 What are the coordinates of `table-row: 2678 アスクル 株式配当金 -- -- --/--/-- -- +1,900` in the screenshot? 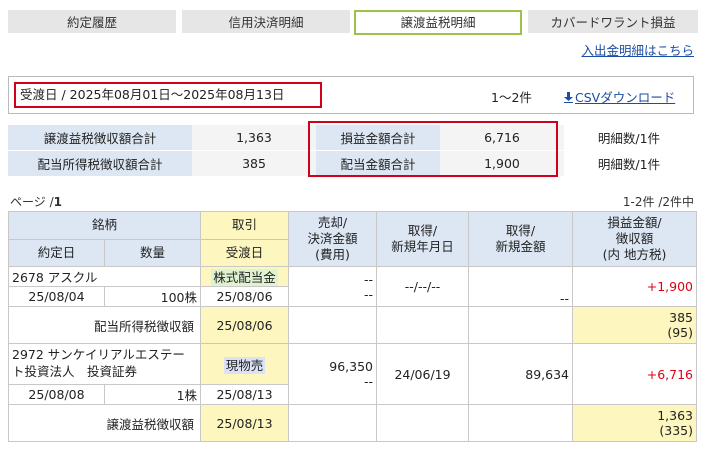 It's located at (352, 286).